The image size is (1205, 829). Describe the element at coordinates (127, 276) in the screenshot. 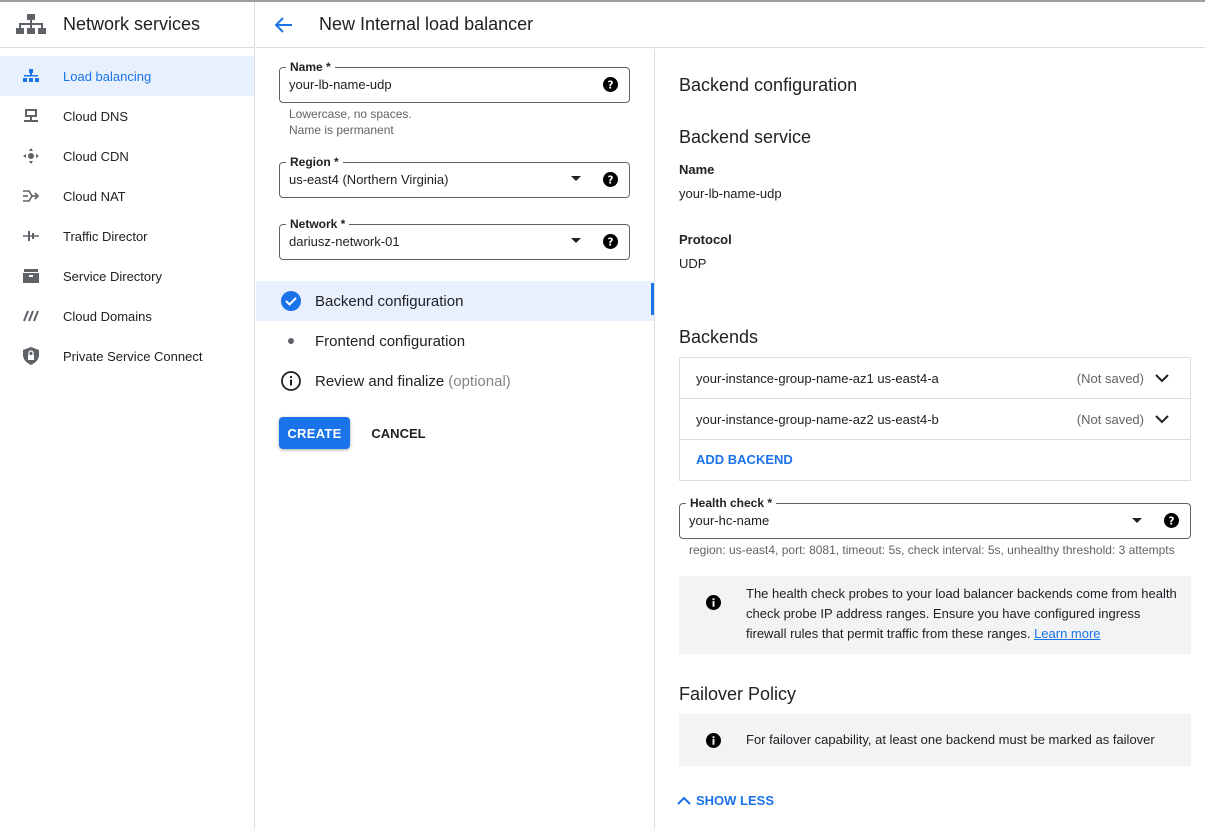

I see `sidebar-item-service-directory: Service Directory` at that location.